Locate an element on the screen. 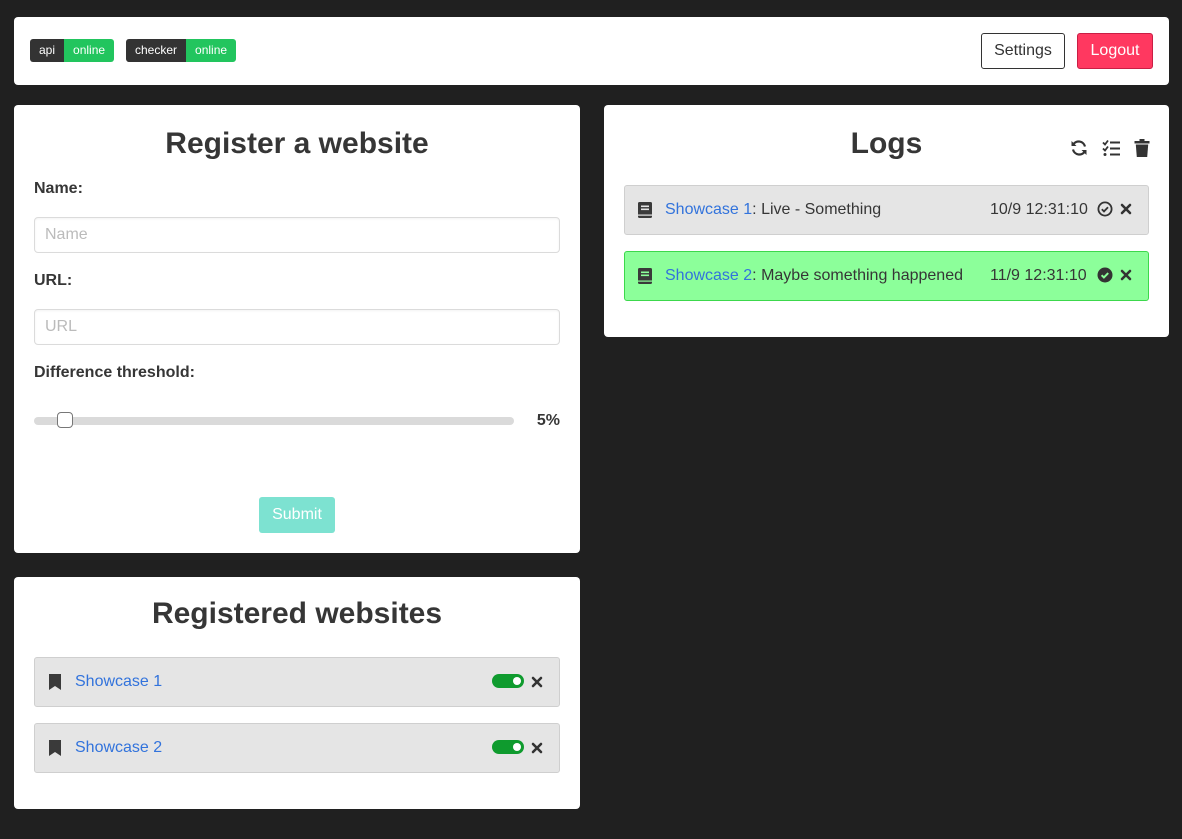  threshold-slider is located at coordinates (274, 420).